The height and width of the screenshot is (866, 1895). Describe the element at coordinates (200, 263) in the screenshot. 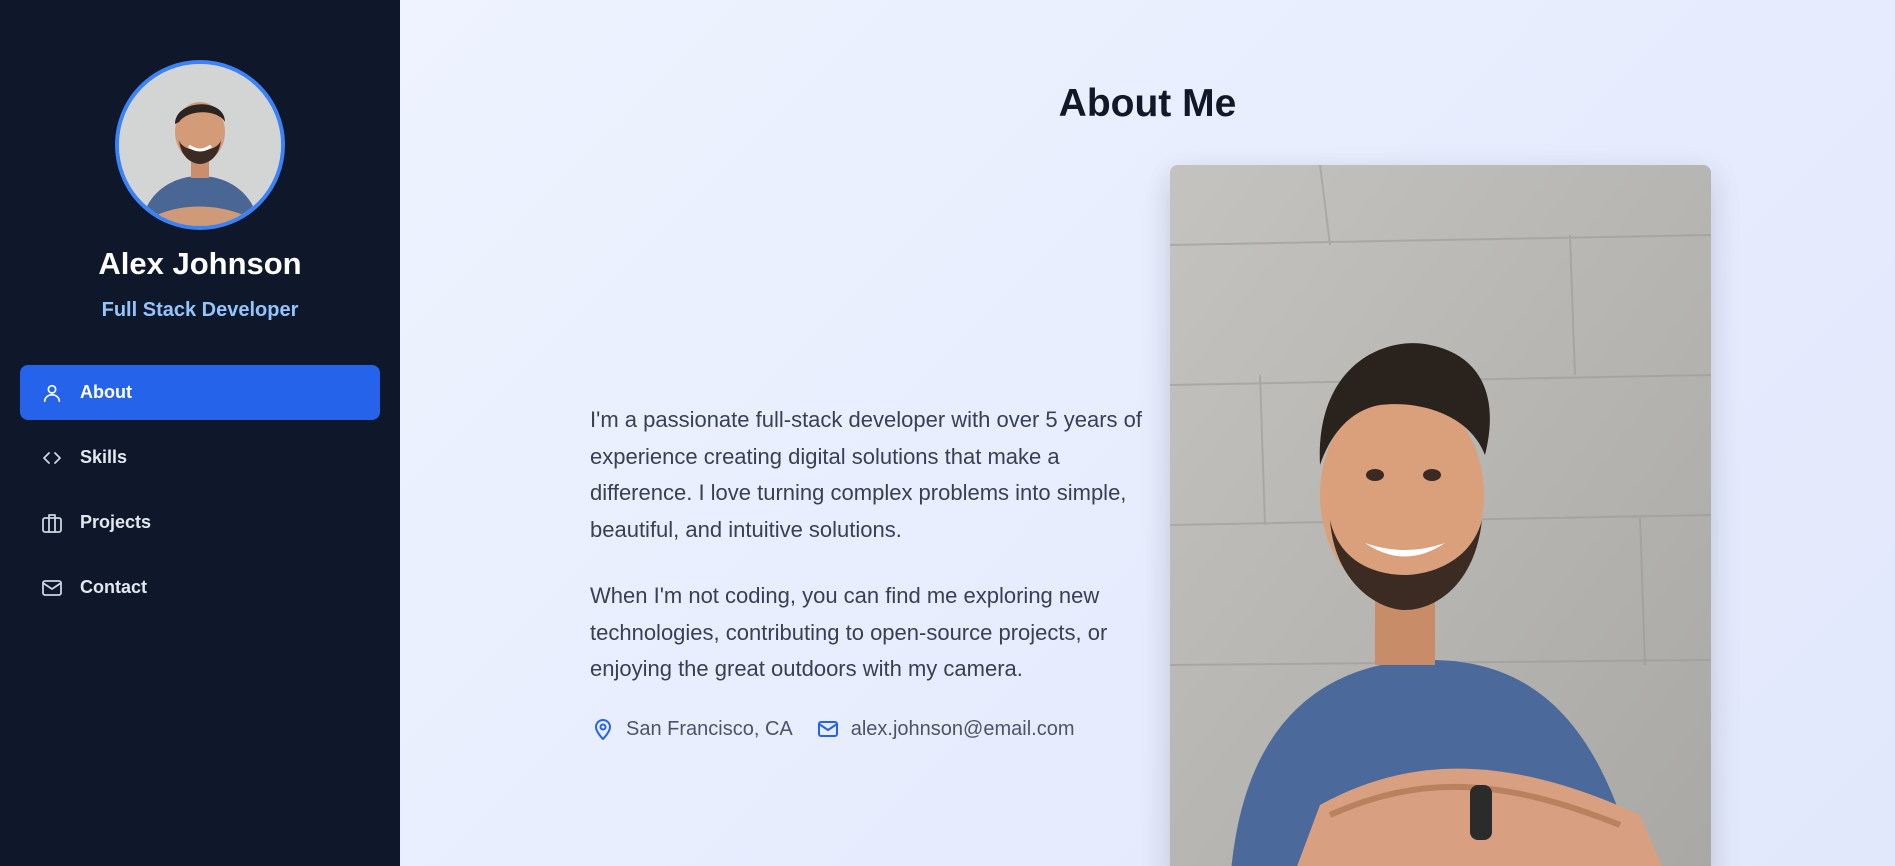

I see `profile-name: Alex Johnson` at that location.